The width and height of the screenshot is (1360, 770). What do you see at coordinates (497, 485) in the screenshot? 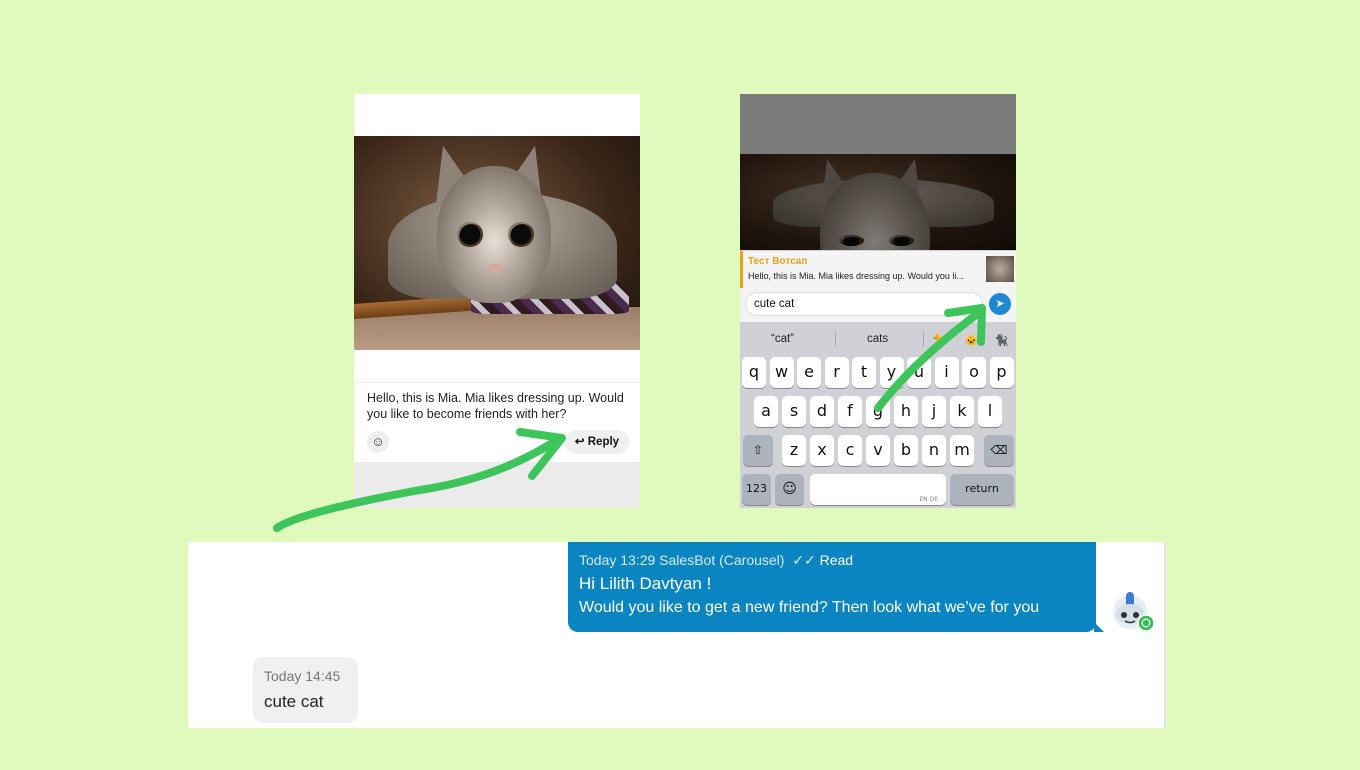
I see `bottom-area` at bounding box center [497, 485].